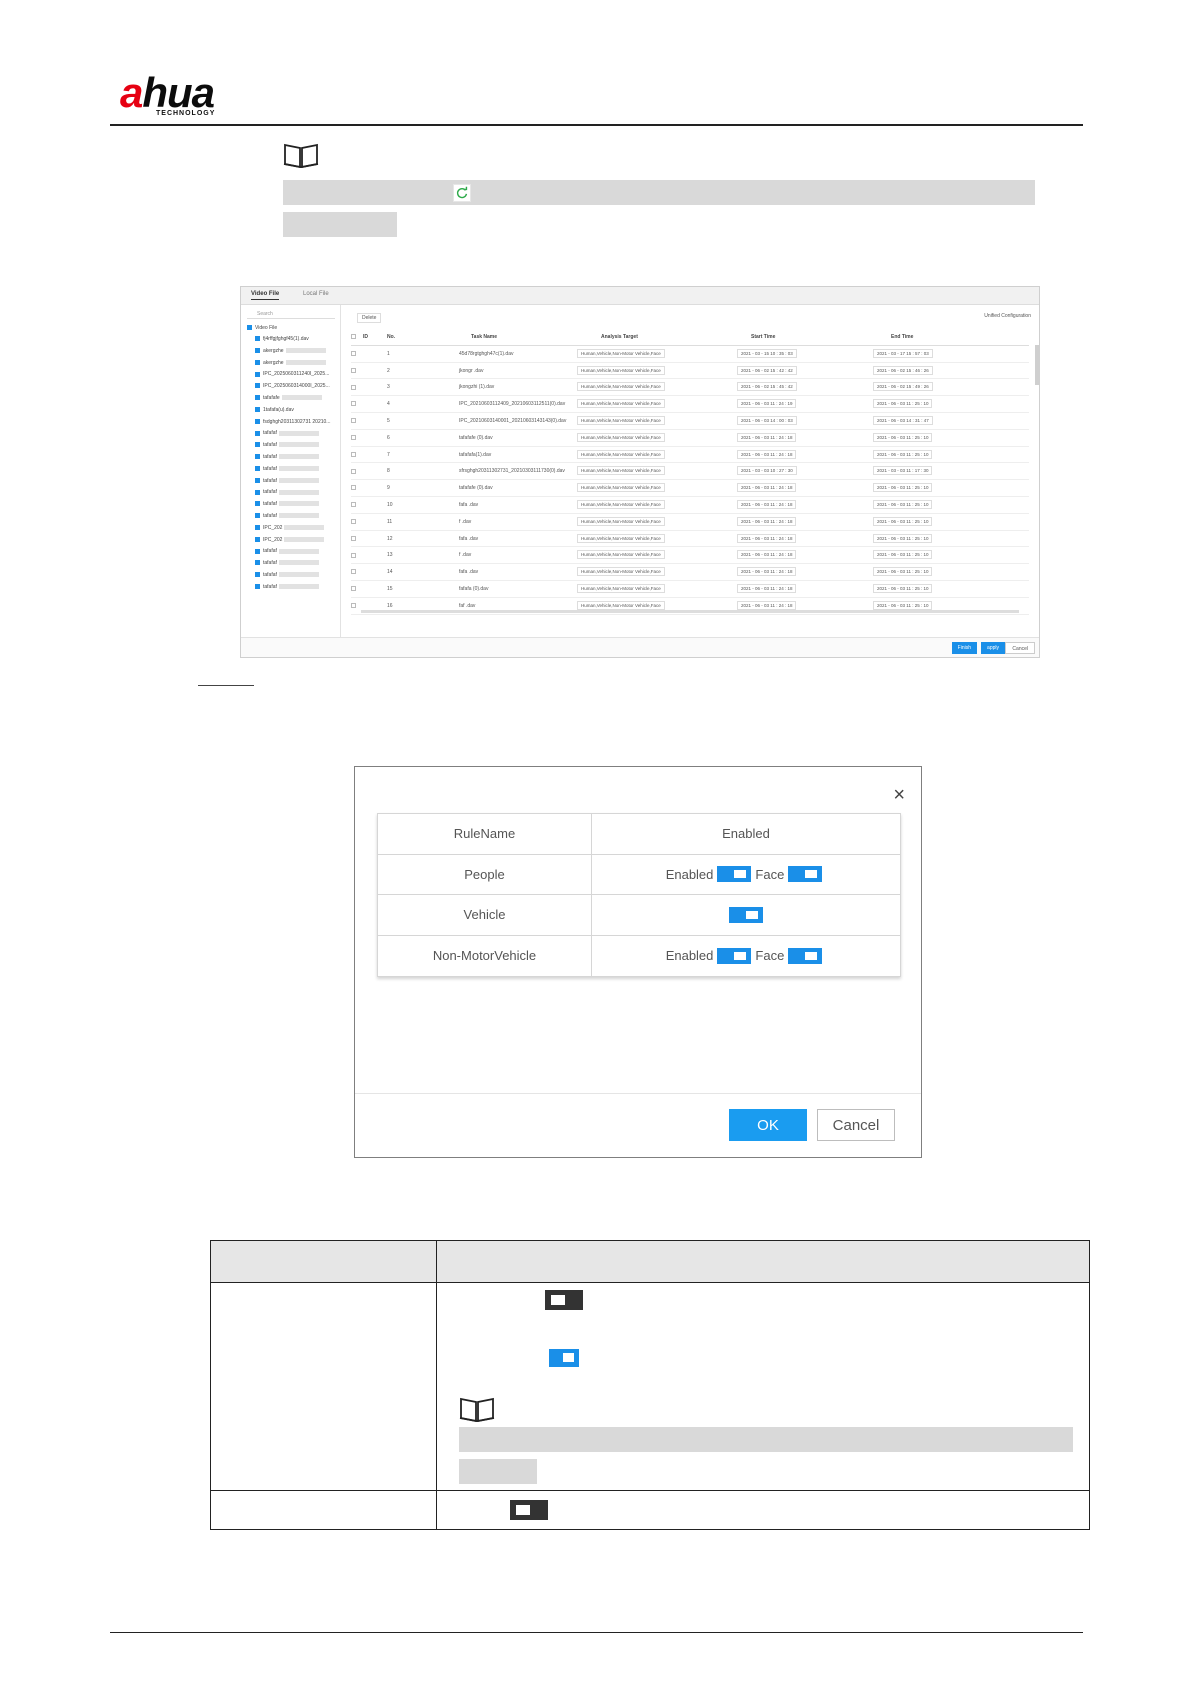 The height and width of the screenshot is (1684, 1191). I want to click on end-time-input: 2021 - 06 - 02 15 : 46 : 26, so click(903, 370).